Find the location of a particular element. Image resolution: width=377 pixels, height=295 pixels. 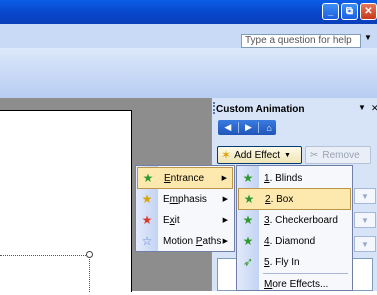

checkerboard-effect-icon: ★ is located at coordinates (248, 220).